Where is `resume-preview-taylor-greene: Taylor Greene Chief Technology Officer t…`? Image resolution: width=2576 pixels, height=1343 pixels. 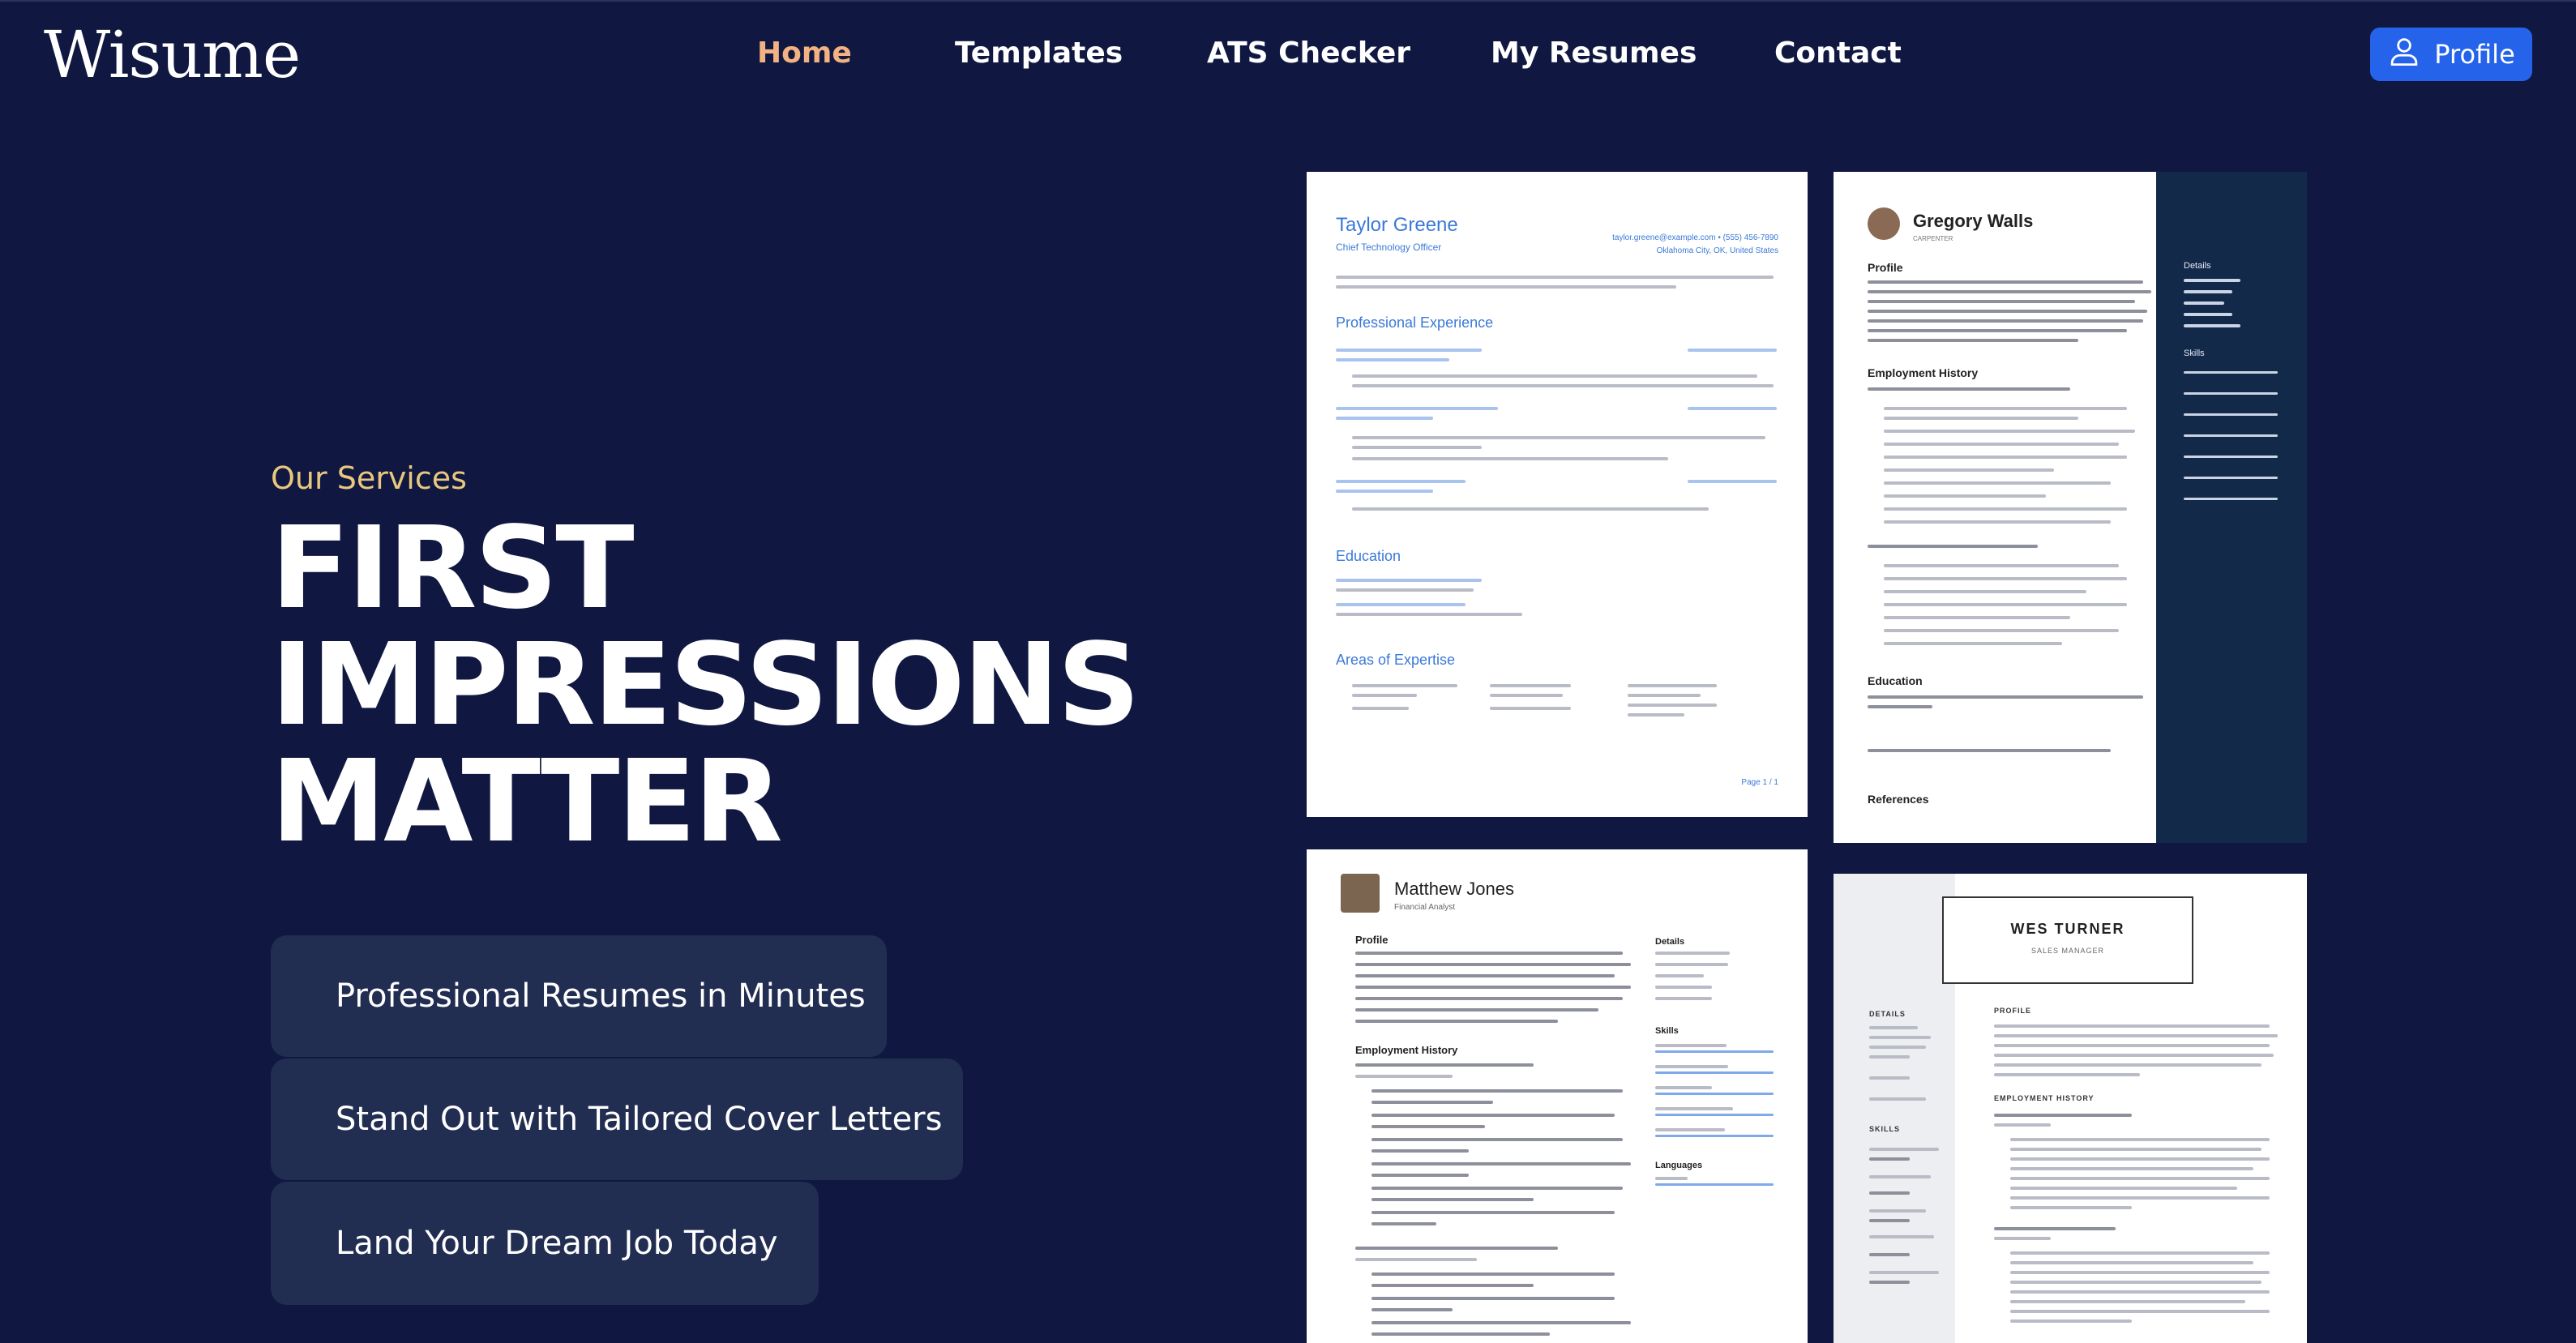 resume-preview-taylor-greene: Taylor Greene Chief Technology Officer t… is located at coordinates (1557, 494).